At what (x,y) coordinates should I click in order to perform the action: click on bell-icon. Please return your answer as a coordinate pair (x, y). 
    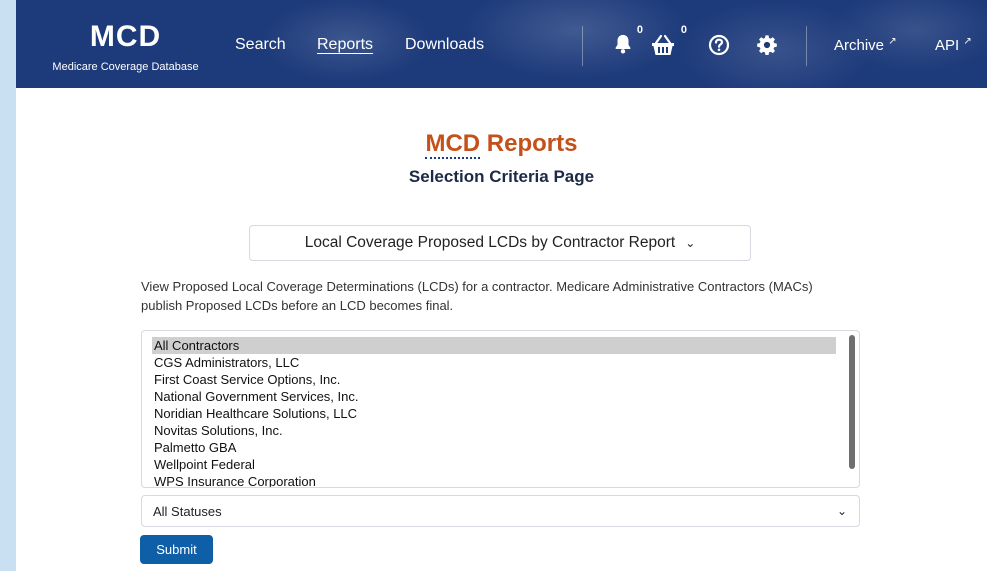
    Looking at the image, I should click on (623, 44).